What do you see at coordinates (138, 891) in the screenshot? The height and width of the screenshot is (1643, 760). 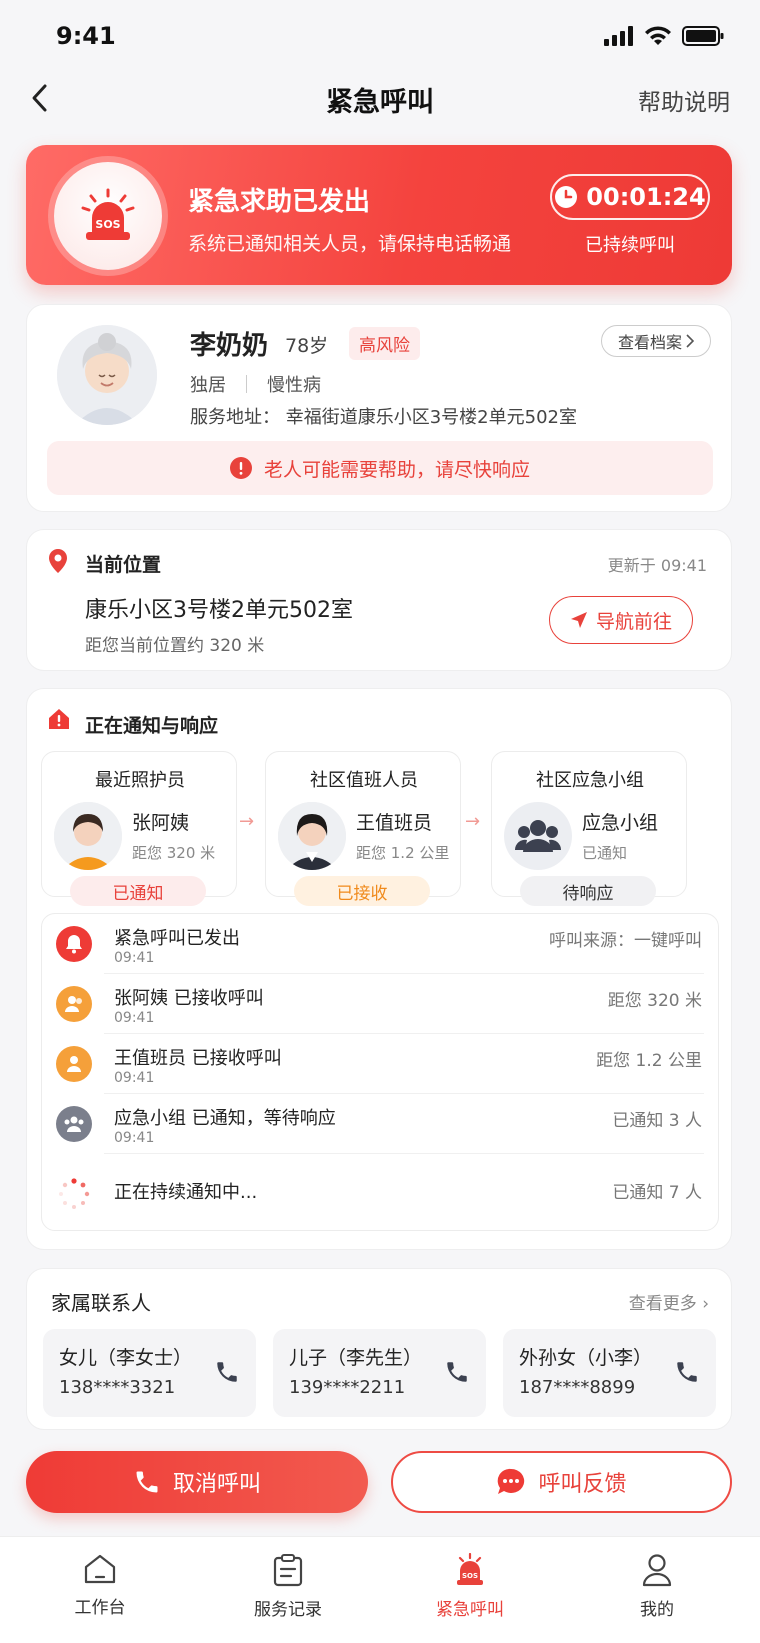 I see `responder-status-badge: 已通知` at bounding box center [138, 891].